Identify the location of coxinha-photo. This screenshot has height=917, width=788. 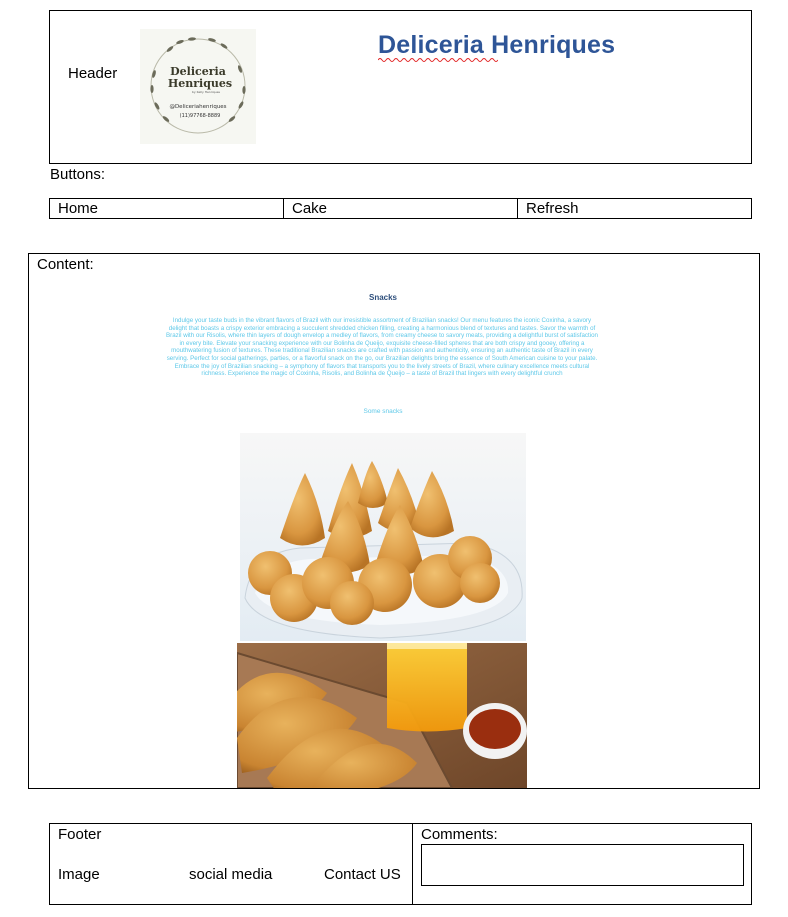
(383, 537).